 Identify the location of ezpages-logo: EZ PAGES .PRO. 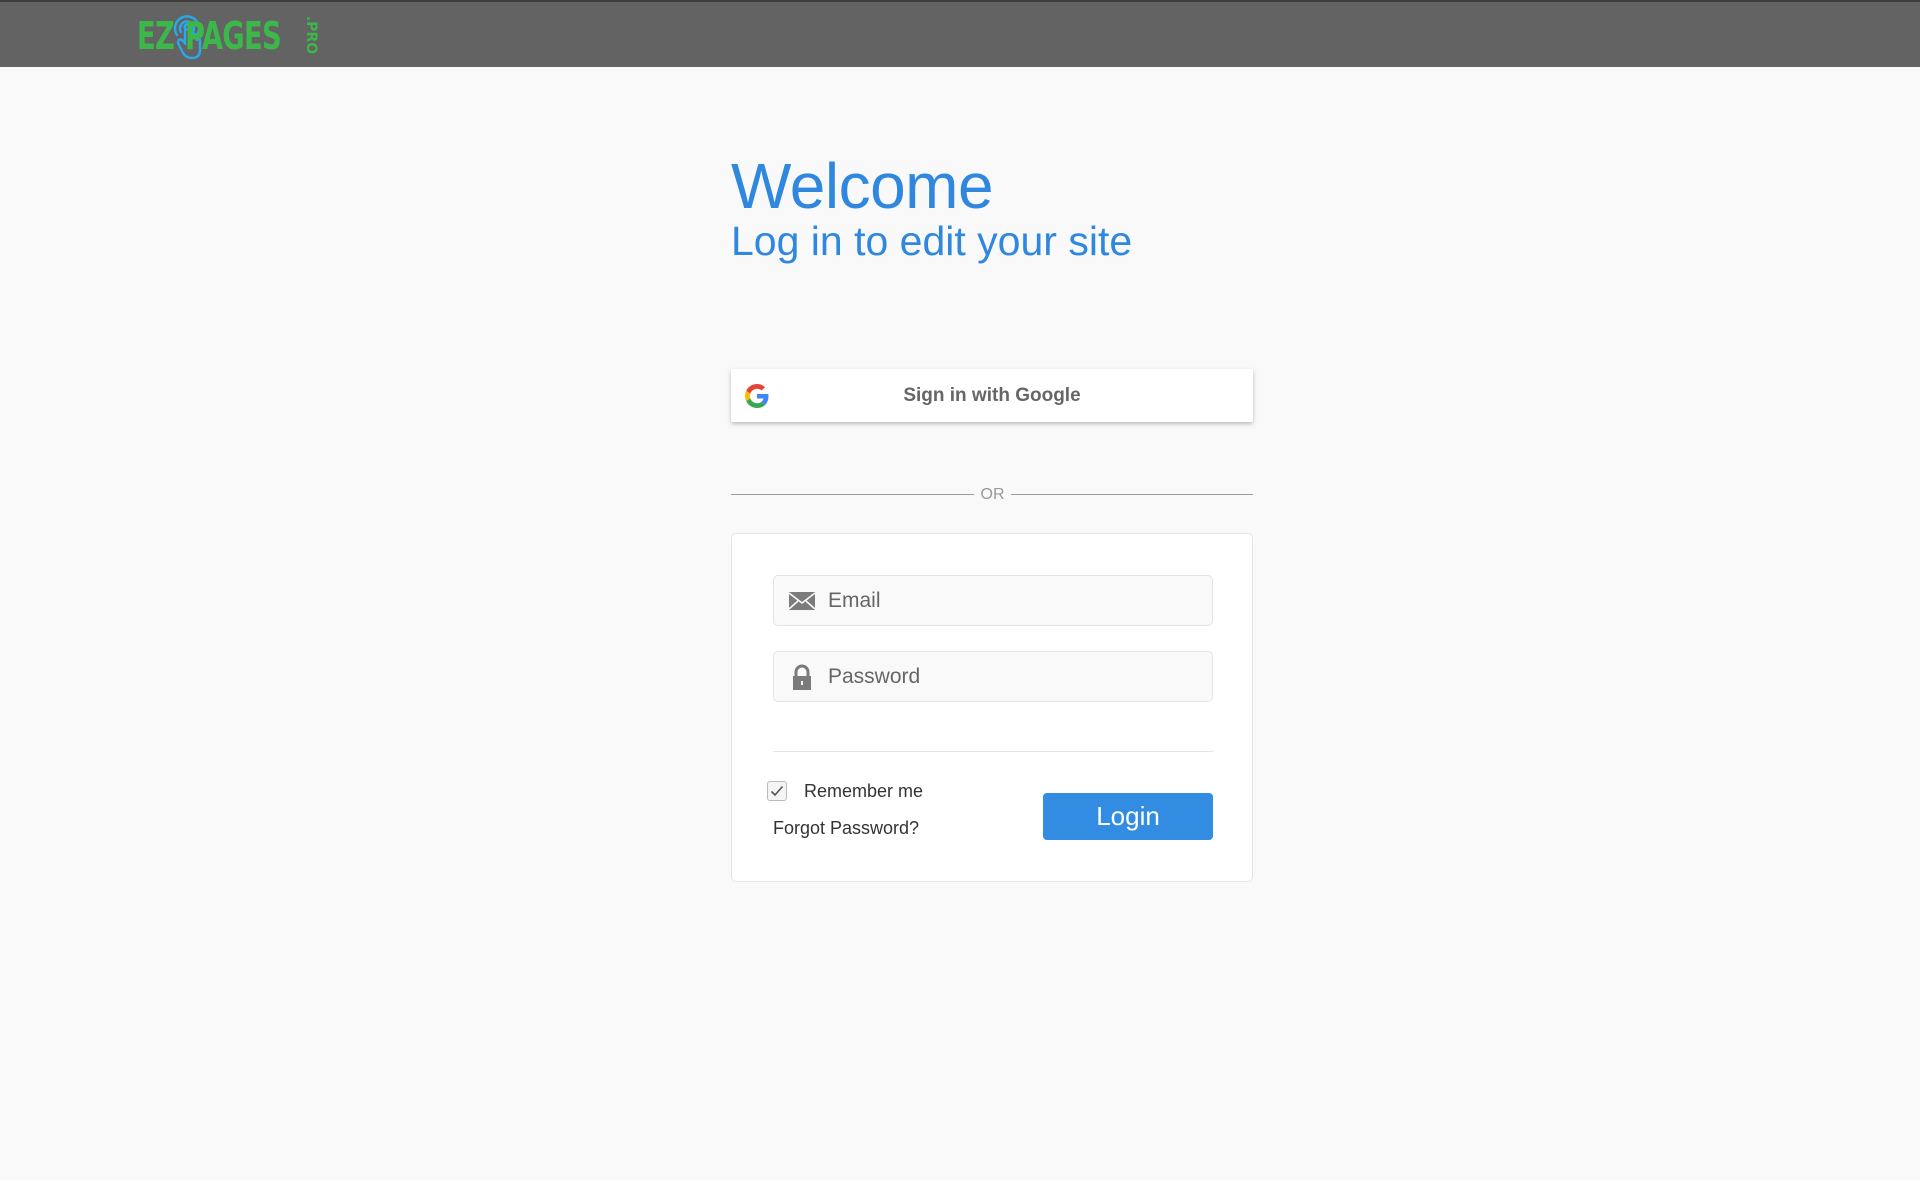
(229, 36).